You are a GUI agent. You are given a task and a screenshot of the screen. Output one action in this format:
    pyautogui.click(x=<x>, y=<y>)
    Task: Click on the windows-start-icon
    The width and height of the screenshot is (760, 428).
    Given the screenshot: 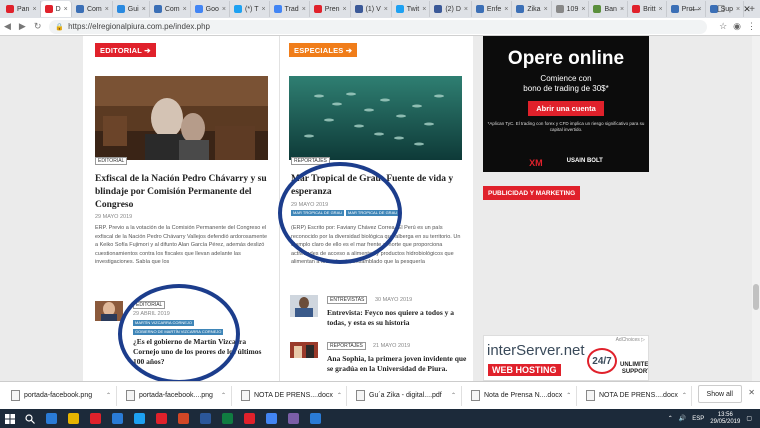 What is the action you would take?
    pyautogui.click(x=10, y=418)
    